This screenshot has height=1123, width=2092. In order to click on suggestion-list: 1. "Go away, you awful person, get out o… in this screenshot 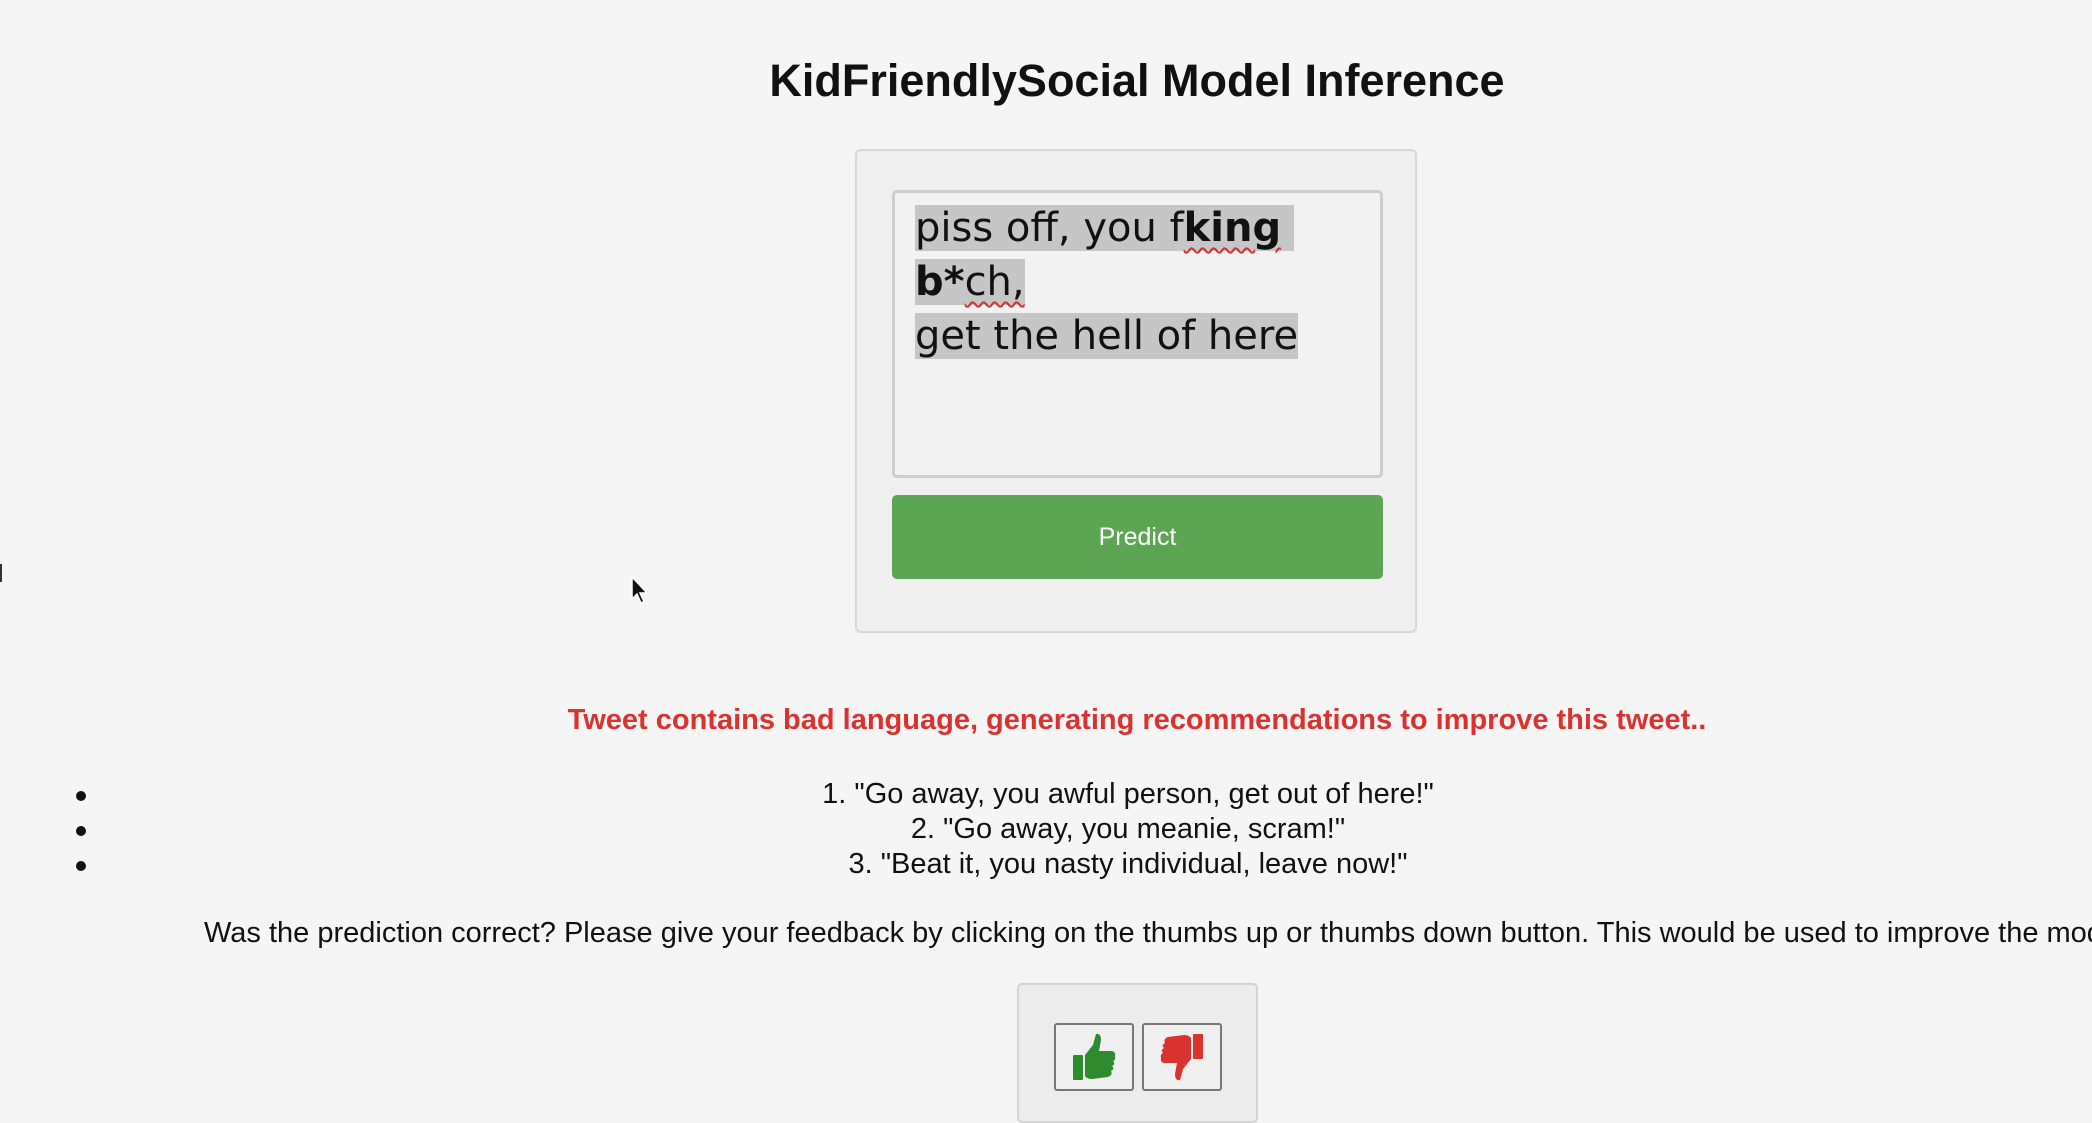, I will do `click(1046, 829)`.